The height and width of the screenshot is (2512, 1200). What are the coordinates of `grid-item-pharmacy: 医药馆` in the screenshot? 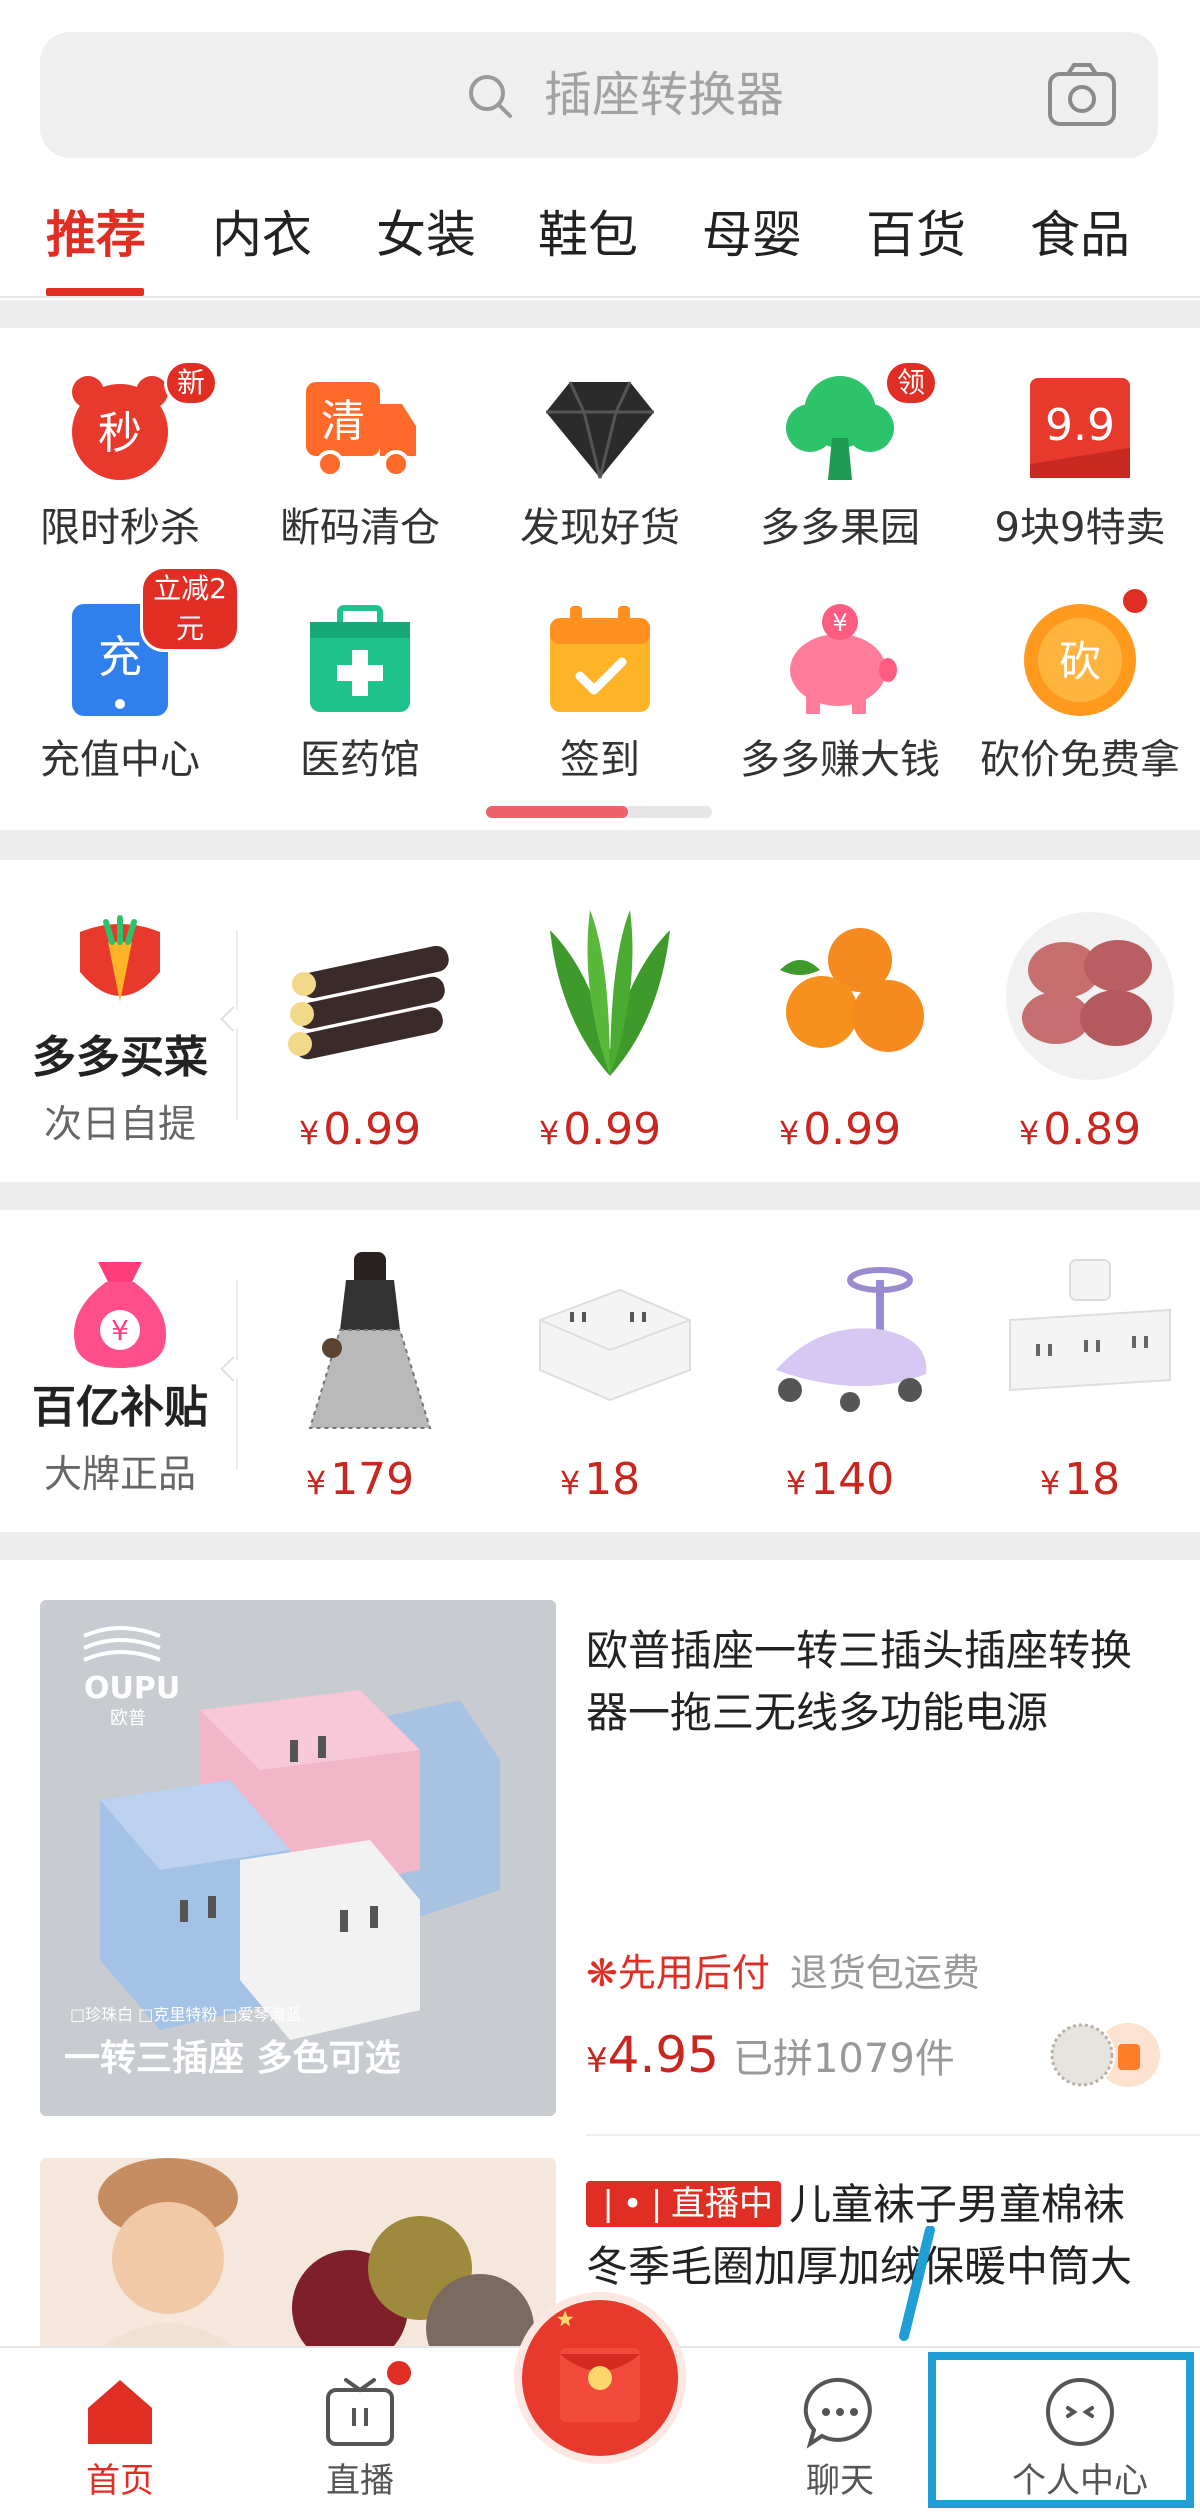 It's located at (360, 691).